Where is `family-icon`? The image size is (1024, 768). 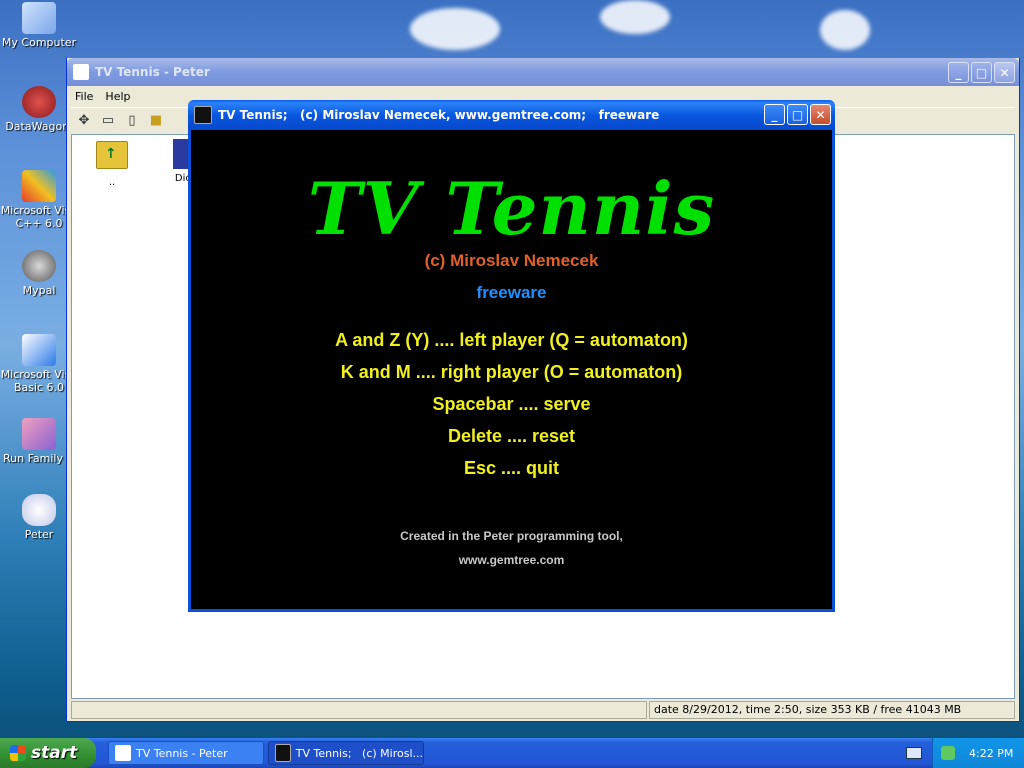
family-icon is located at coordinates (39, 434).